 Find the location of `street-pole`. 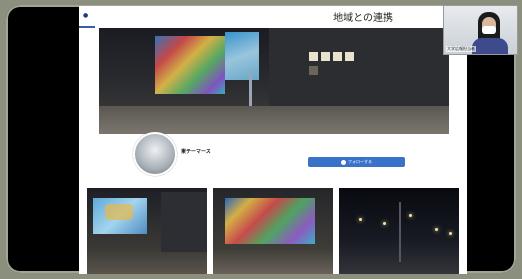

street-pole is located at coordinates (400, 232).